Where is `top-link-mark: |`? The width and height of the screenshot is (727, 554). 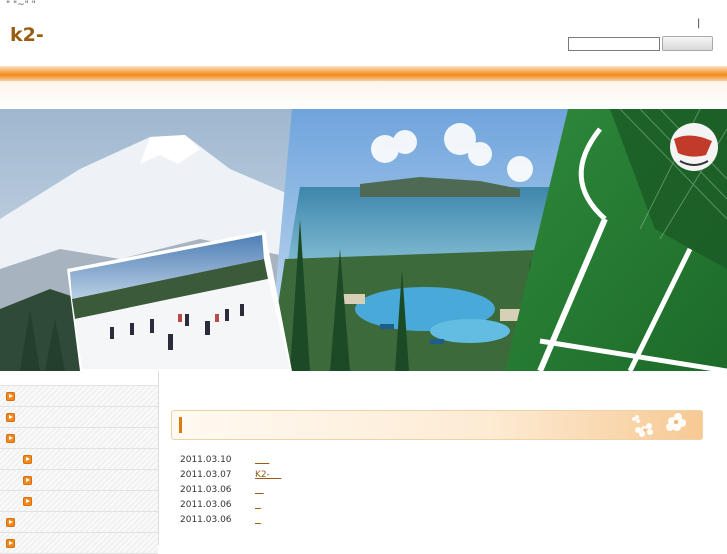
top-link-mark: | is located at coordinates (698, 23).